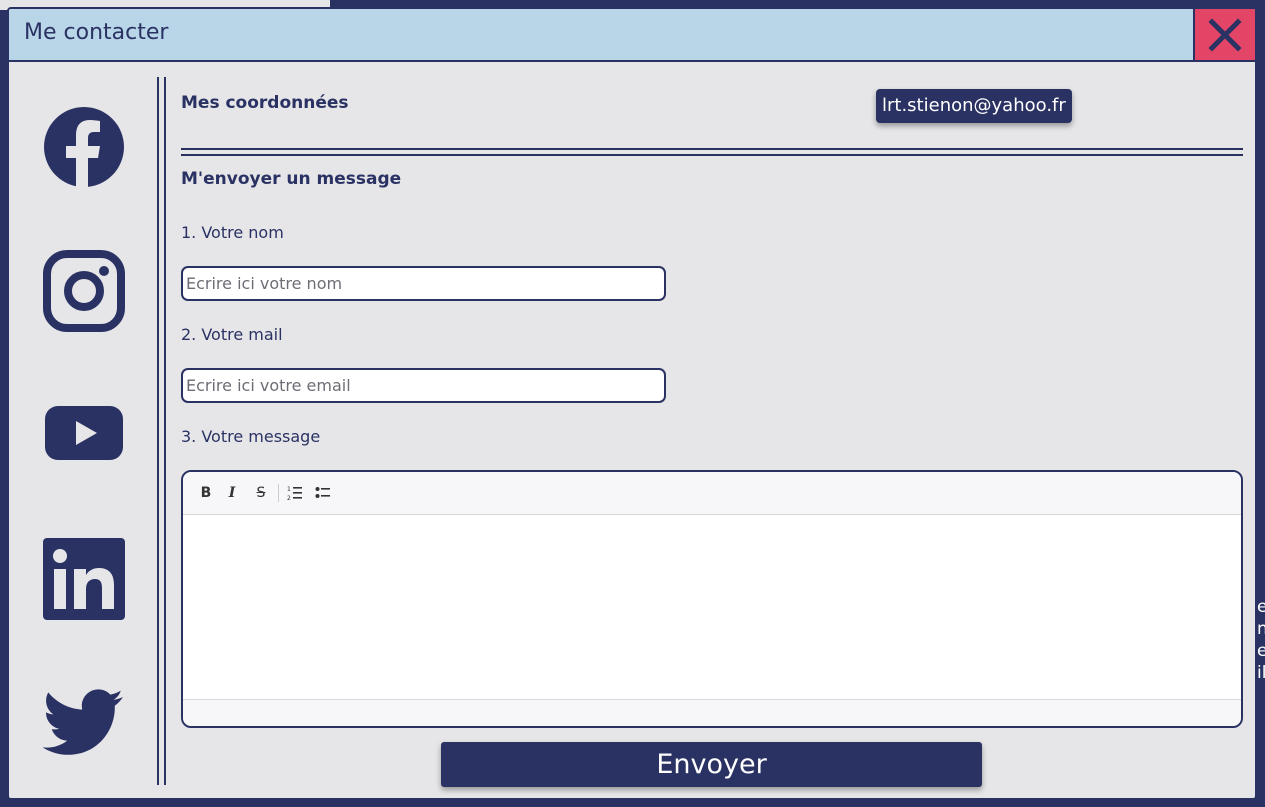 This screenshot has height=807, width=1265. What do you see at coordinates (265, 103) in the screenshot?
I see `contact-heading: Mes coordonnées` at bounding box center [265, 103].